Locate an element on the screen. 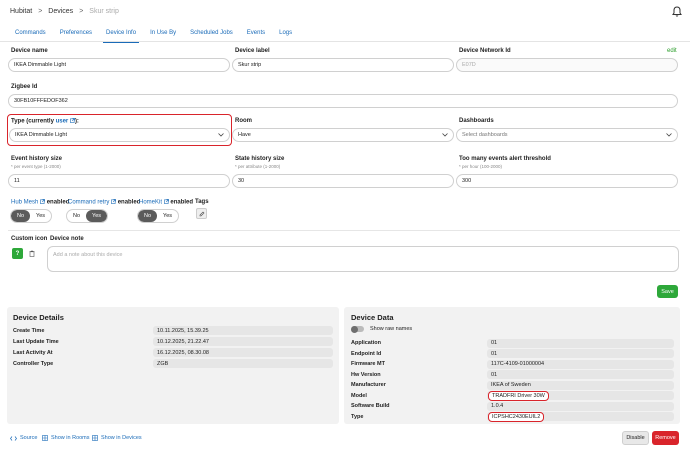 This screenshot has height=452, width=690. homekit-toggle: No Yes is located at coordinates (158, 216).